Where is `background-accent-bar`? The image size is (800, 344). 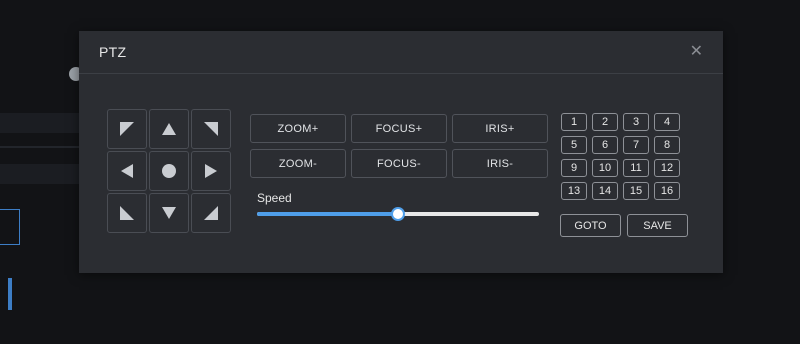 background-accent-bar is located at coordinates (10, 294).